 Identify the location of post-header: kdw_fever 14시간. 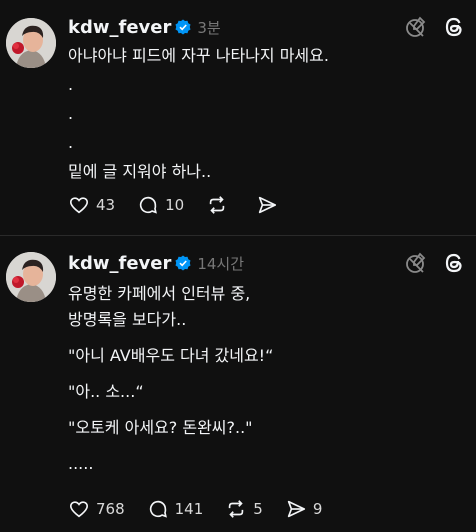
(264, 255).